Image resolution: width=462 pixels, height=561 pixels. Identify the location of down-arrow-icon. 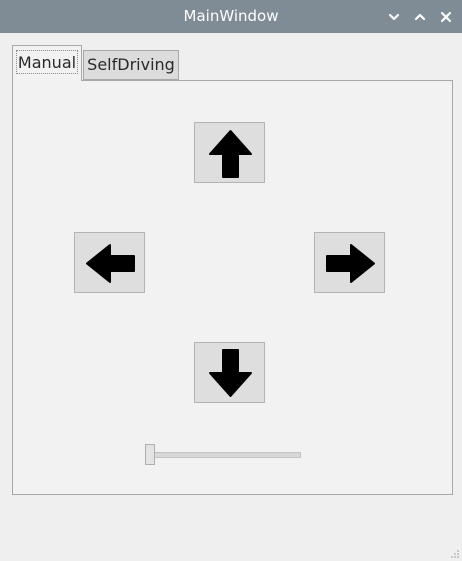
(230, 373).